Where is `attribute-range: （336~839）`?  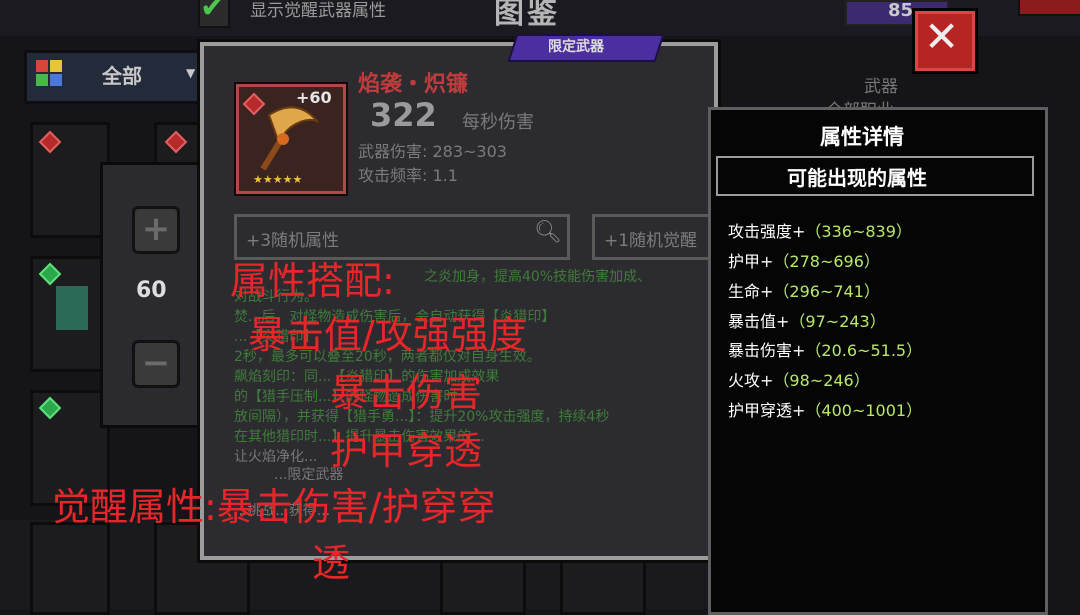 attribute-range: （336~839） is located at coordinates (858, 231).